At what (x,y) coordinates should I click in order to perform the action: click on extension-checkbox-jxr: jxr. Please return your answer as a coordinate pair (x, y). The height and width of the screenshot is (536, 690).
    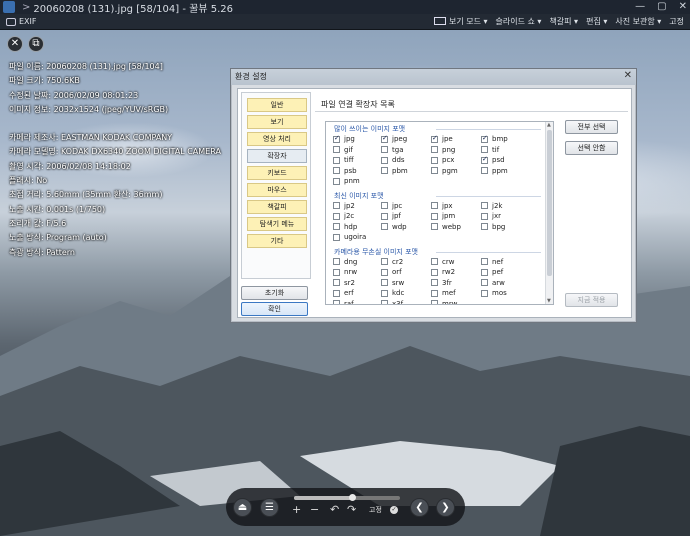
    Looking at the image, I should click on (491, 216).